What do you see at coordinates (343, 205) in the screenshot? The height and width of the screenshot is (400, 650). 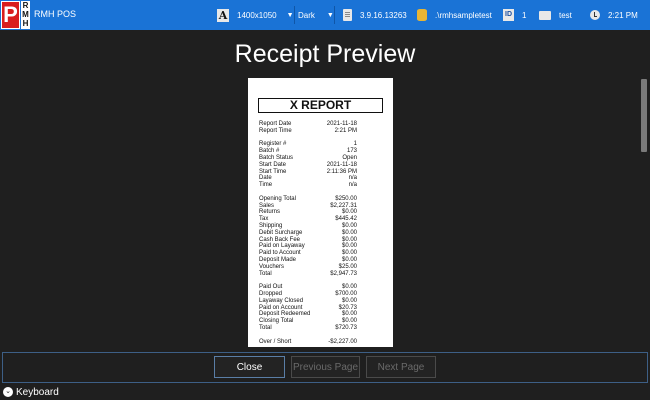 I see `receipt-row-value: $2,227.31` at bounding box center [343, 205].